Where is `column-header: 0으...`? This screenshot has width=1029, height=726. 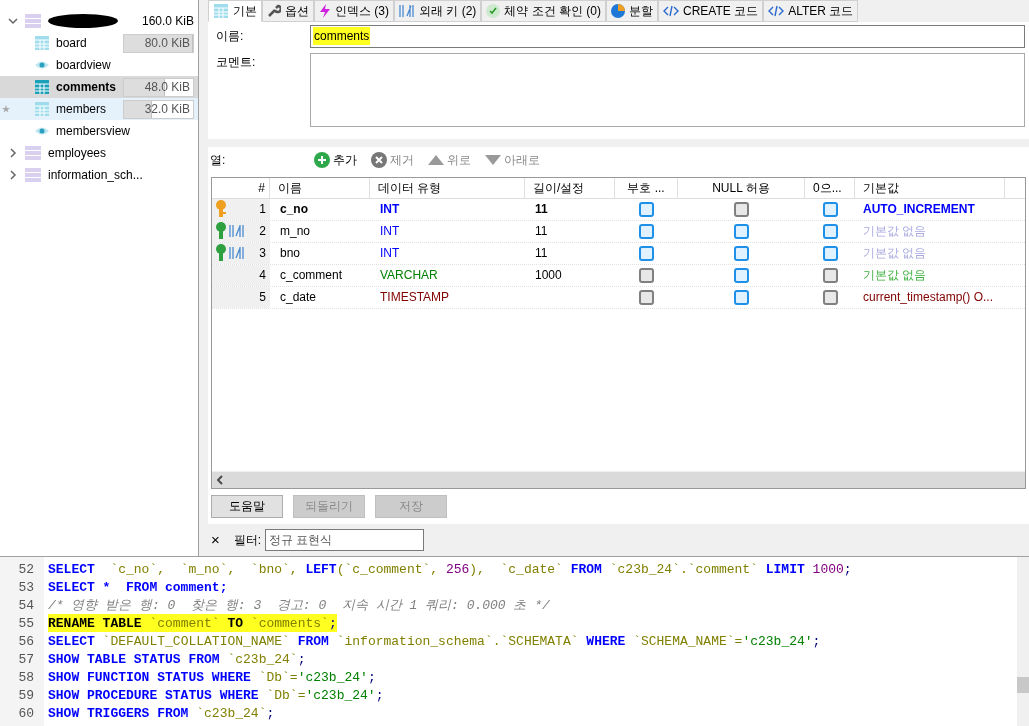
column-header: 0으... is located at coordinates (830, 187).